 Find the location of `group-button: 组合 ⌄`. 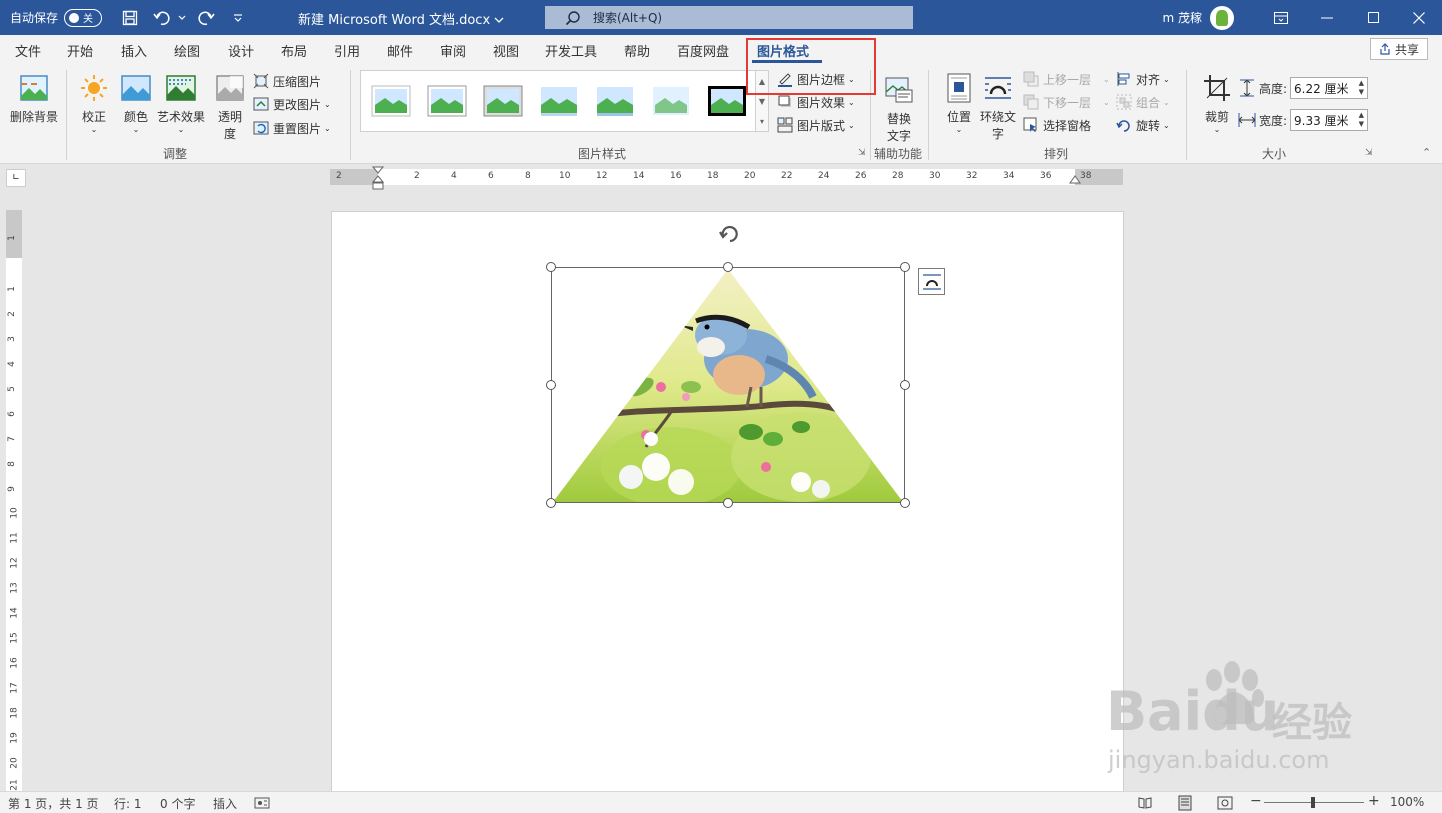

group-button: 组合 ⌄ is located at coordinates (1142, 102).